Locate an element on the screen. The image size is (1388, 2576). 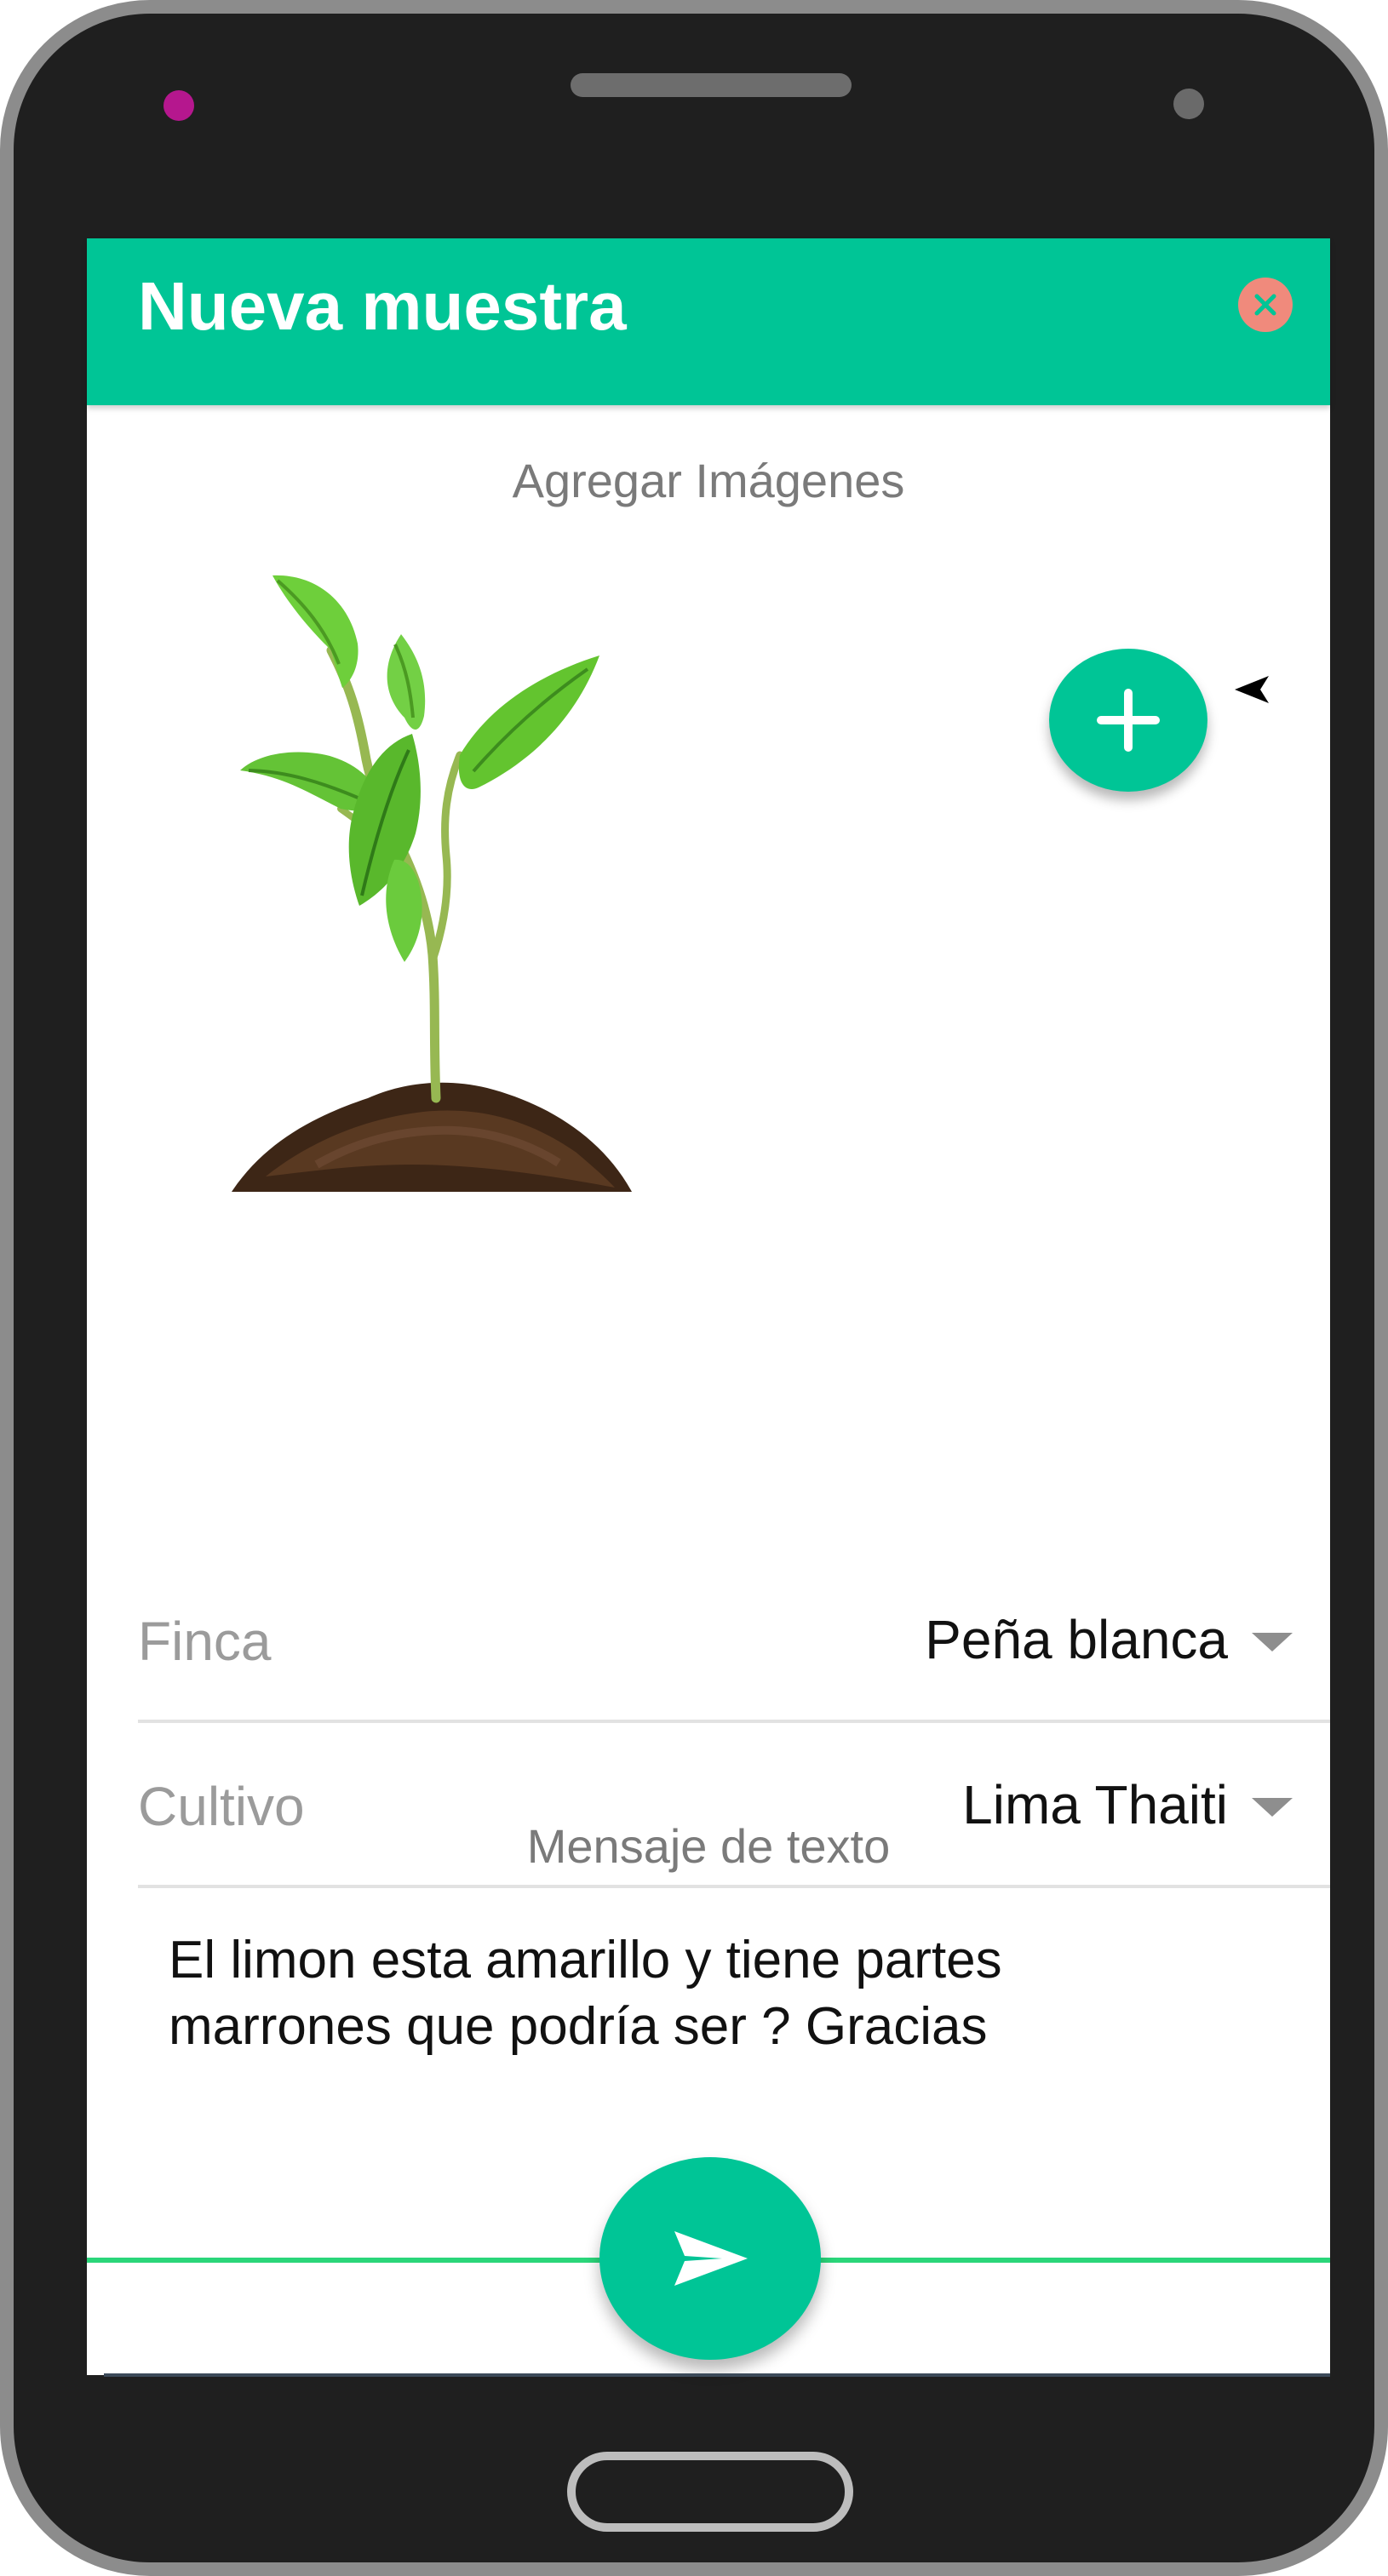
close-button is located at coordinates (1265, 305).